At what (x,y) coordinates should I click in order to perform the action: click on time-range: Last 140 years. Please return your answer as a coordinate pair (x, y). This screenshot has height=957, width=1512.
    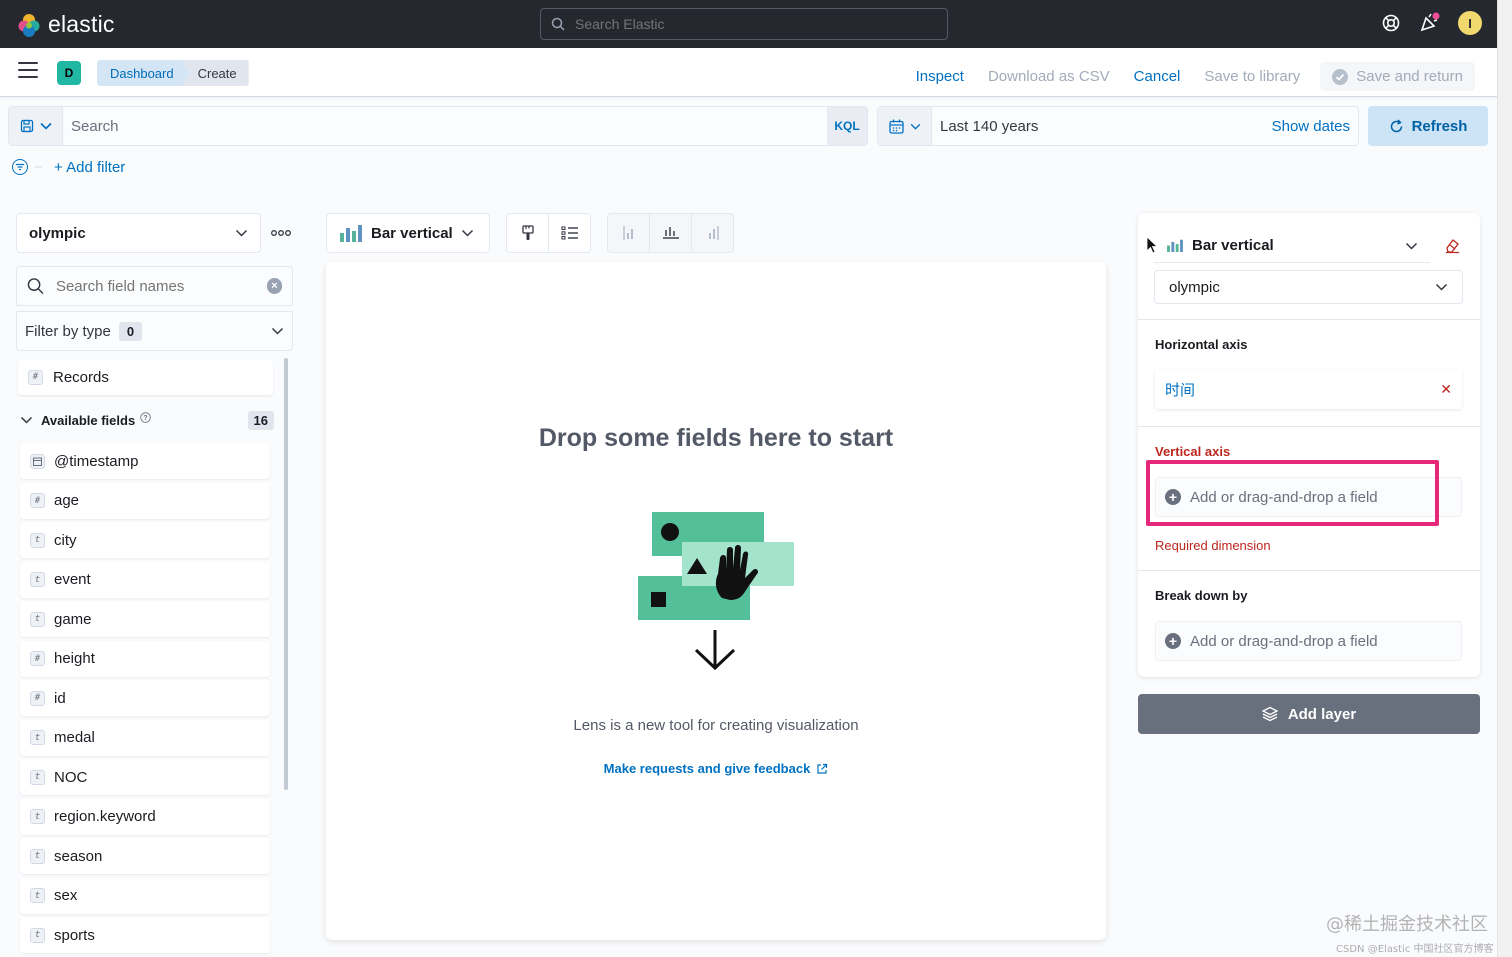
    Looking at the image, I should click on (1102, 126).